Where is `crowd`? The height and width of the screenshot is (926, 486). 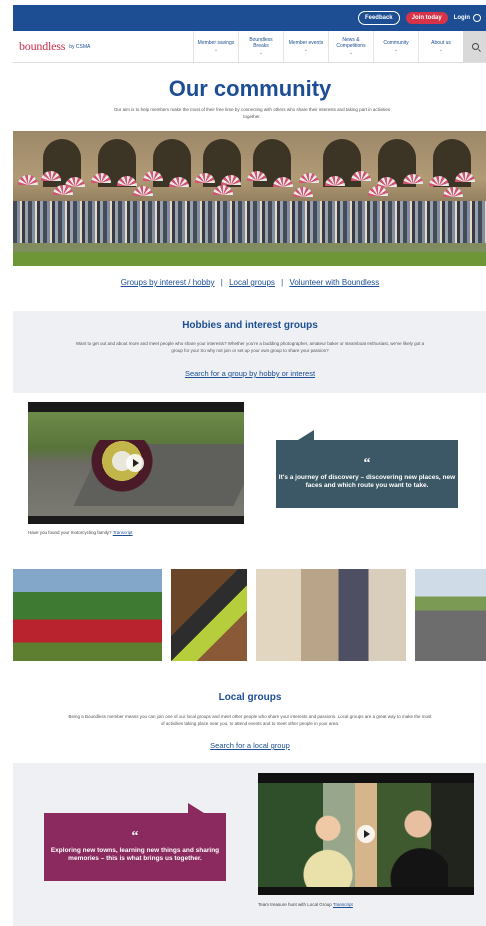 crowd is located at coordinates (249, 222).